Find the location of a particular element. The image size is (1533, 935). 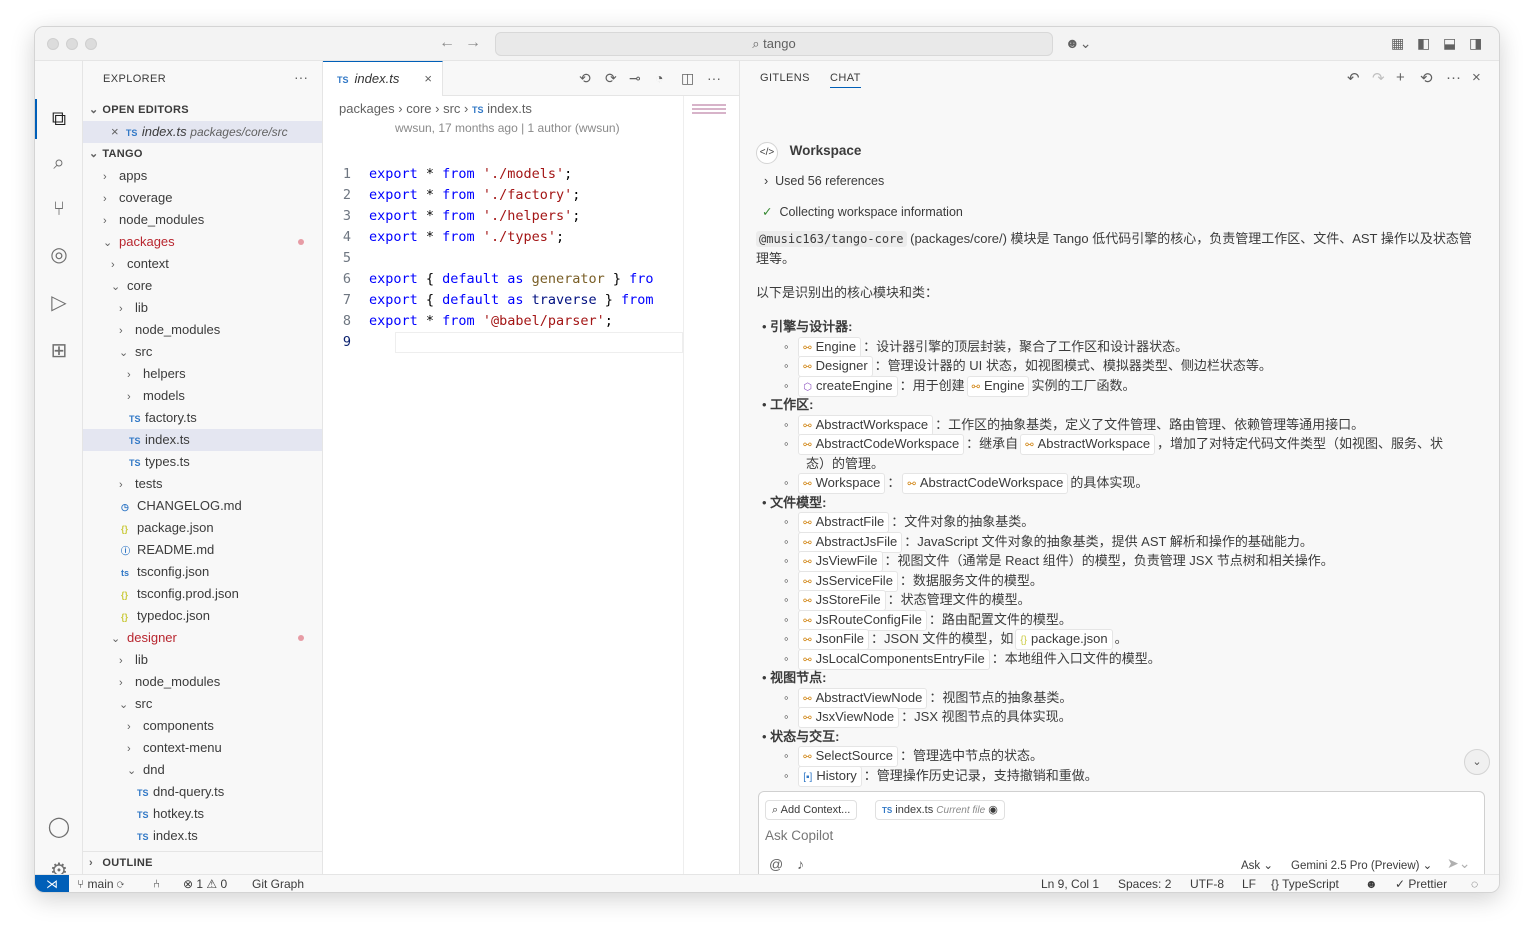

symbol-reference-chip: ⚯ JsRouteConfigFile is located at coordinates (862, 620).